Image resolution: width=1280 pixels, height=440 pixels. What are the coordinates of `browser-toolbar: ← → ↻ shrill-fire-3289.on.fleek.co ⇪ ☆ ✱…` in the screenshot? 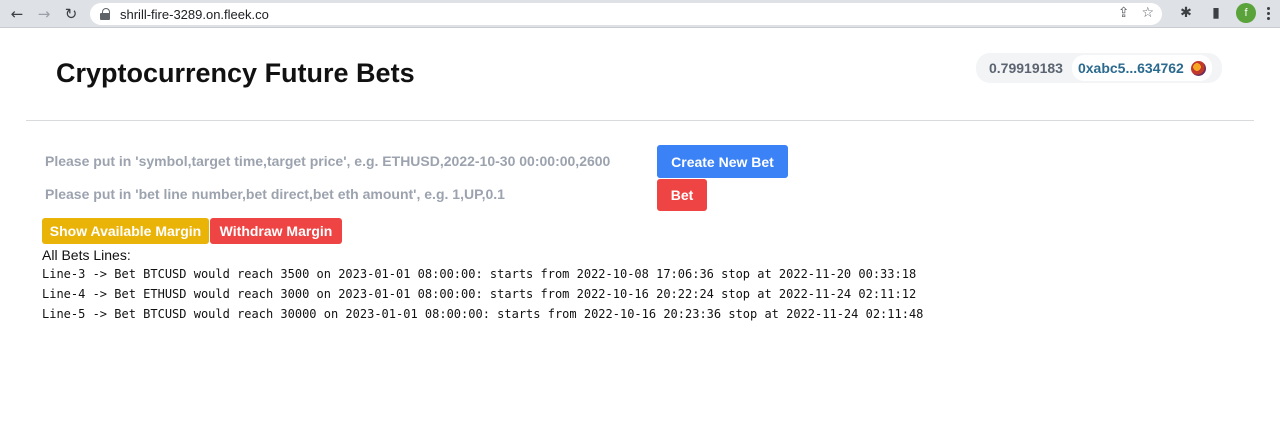 It's located at (640, 14).